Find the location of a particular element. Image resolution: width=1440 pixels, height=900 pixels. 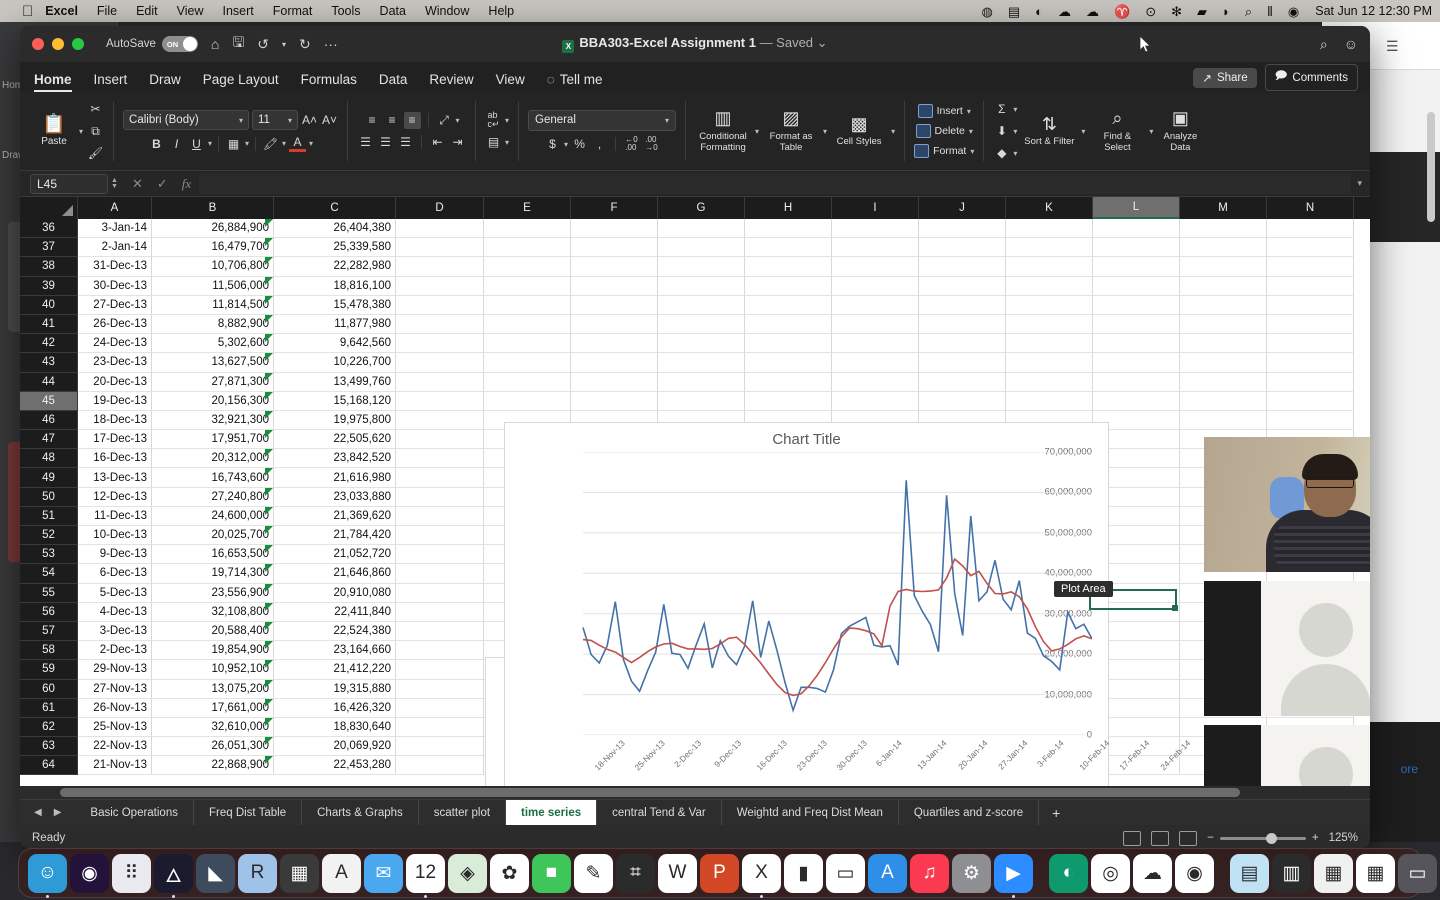

cell-C57: 22,524,380 is located at coordinates (335, 631).